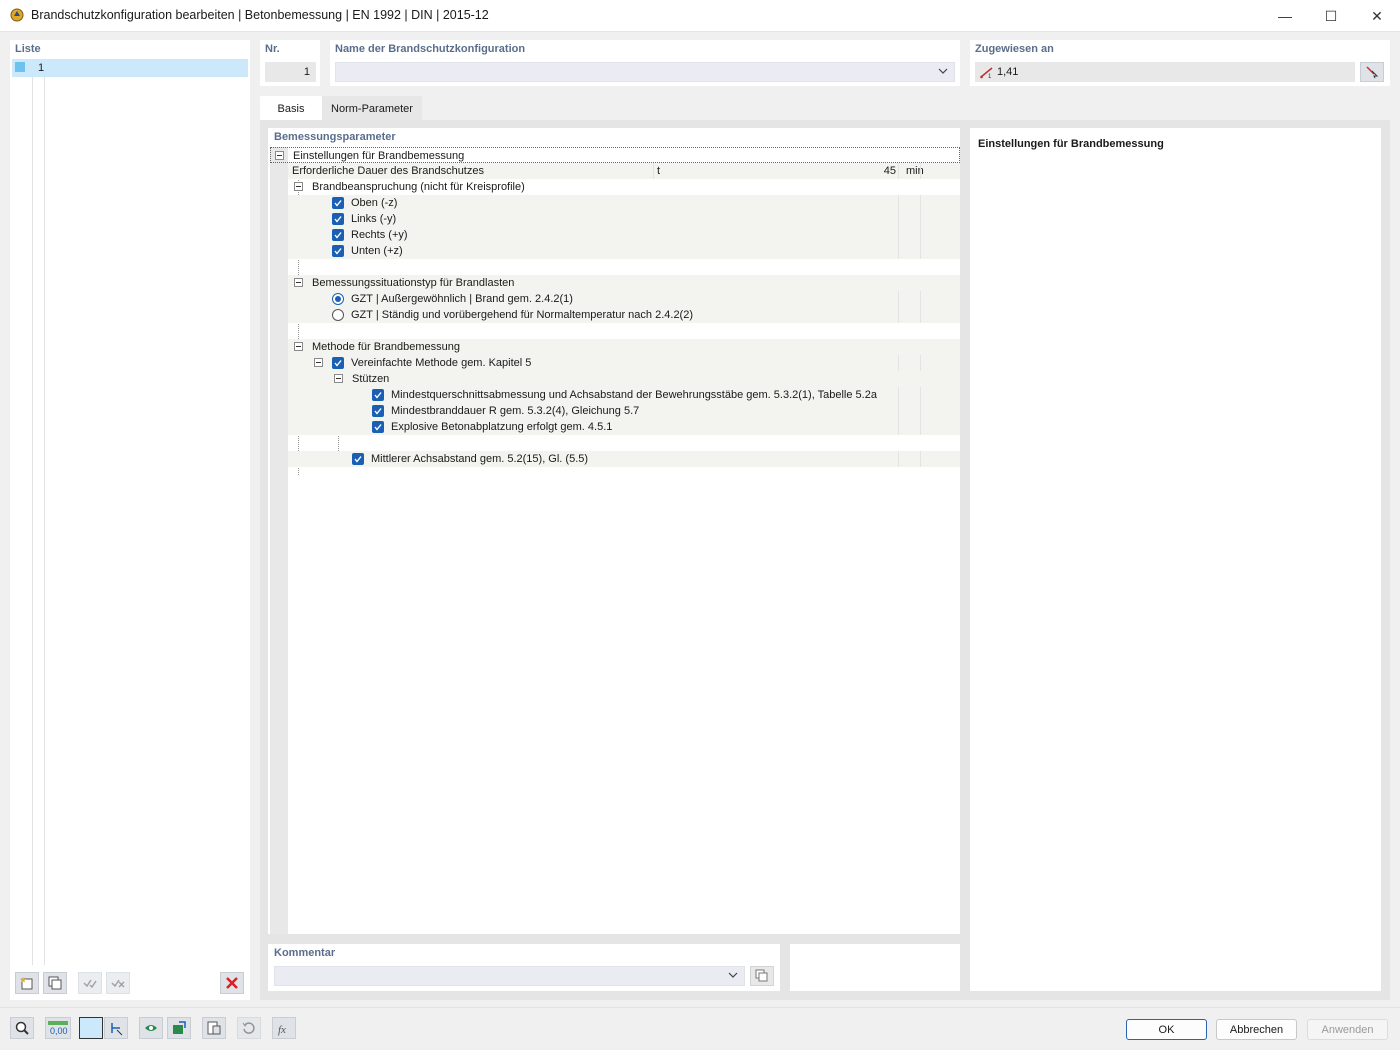 The height and width of the screenshot is (1050, 1400). Describe the element at coordinates (659, 171) in the screenshot. I see `duration-symbol: t` at that location.